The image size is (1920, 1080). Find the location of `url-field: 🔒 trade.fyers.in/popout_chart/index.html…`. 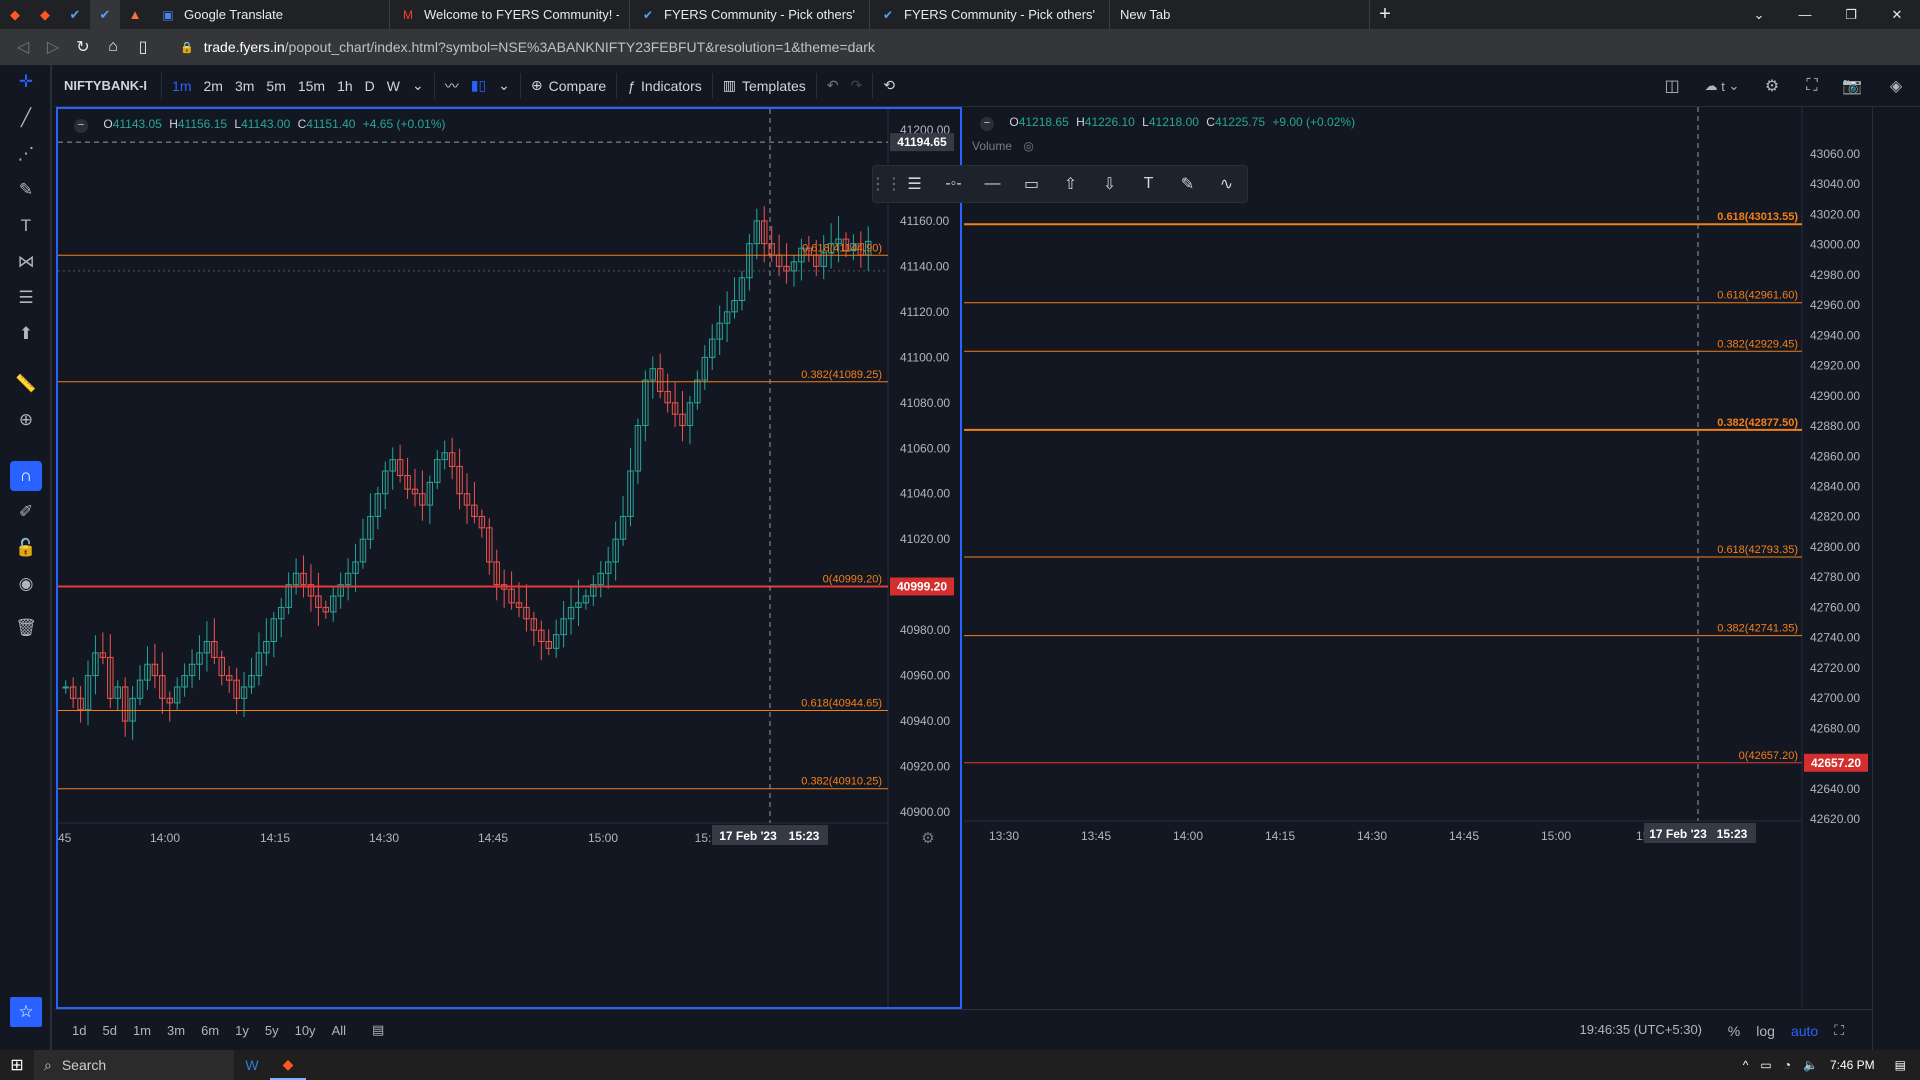

url-field: 🔒 trade.fyers.in/popout_chart/index.html… is located at coordinates (527, 47).